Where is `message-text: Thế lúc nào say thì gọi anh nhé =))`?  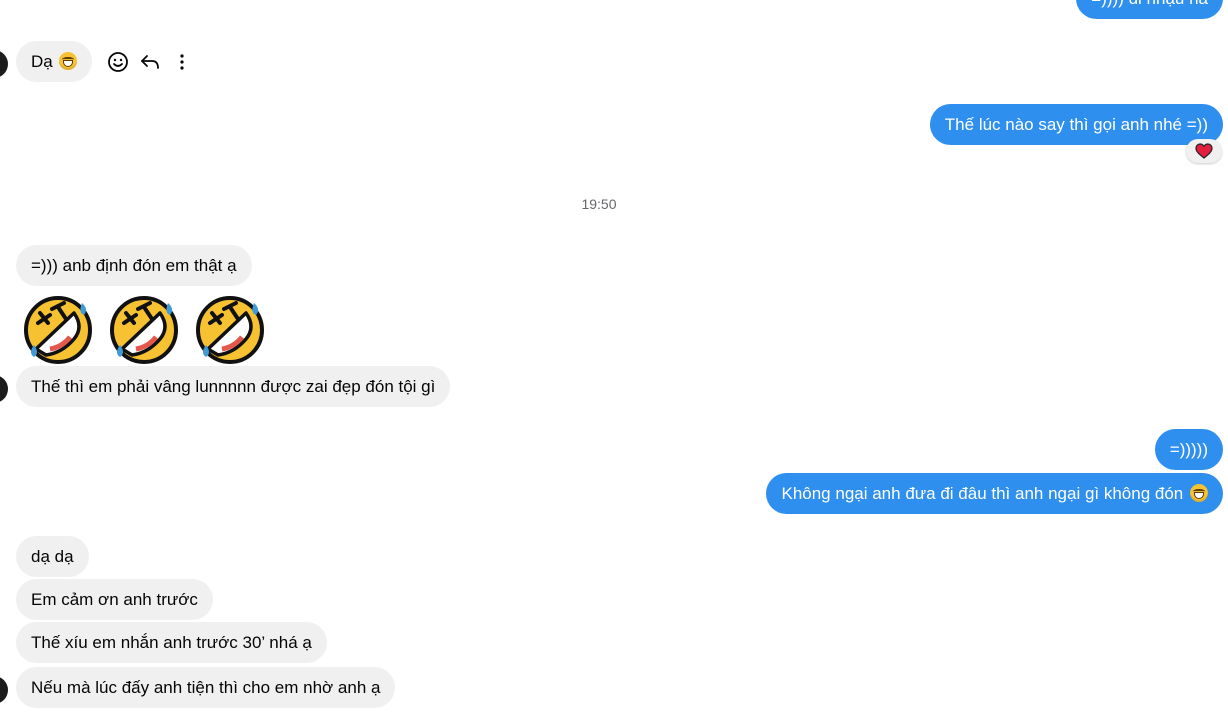
message-text: Thế lúc nào say thì gọi anh nhé =)) is located at coordinates (1076, 124).